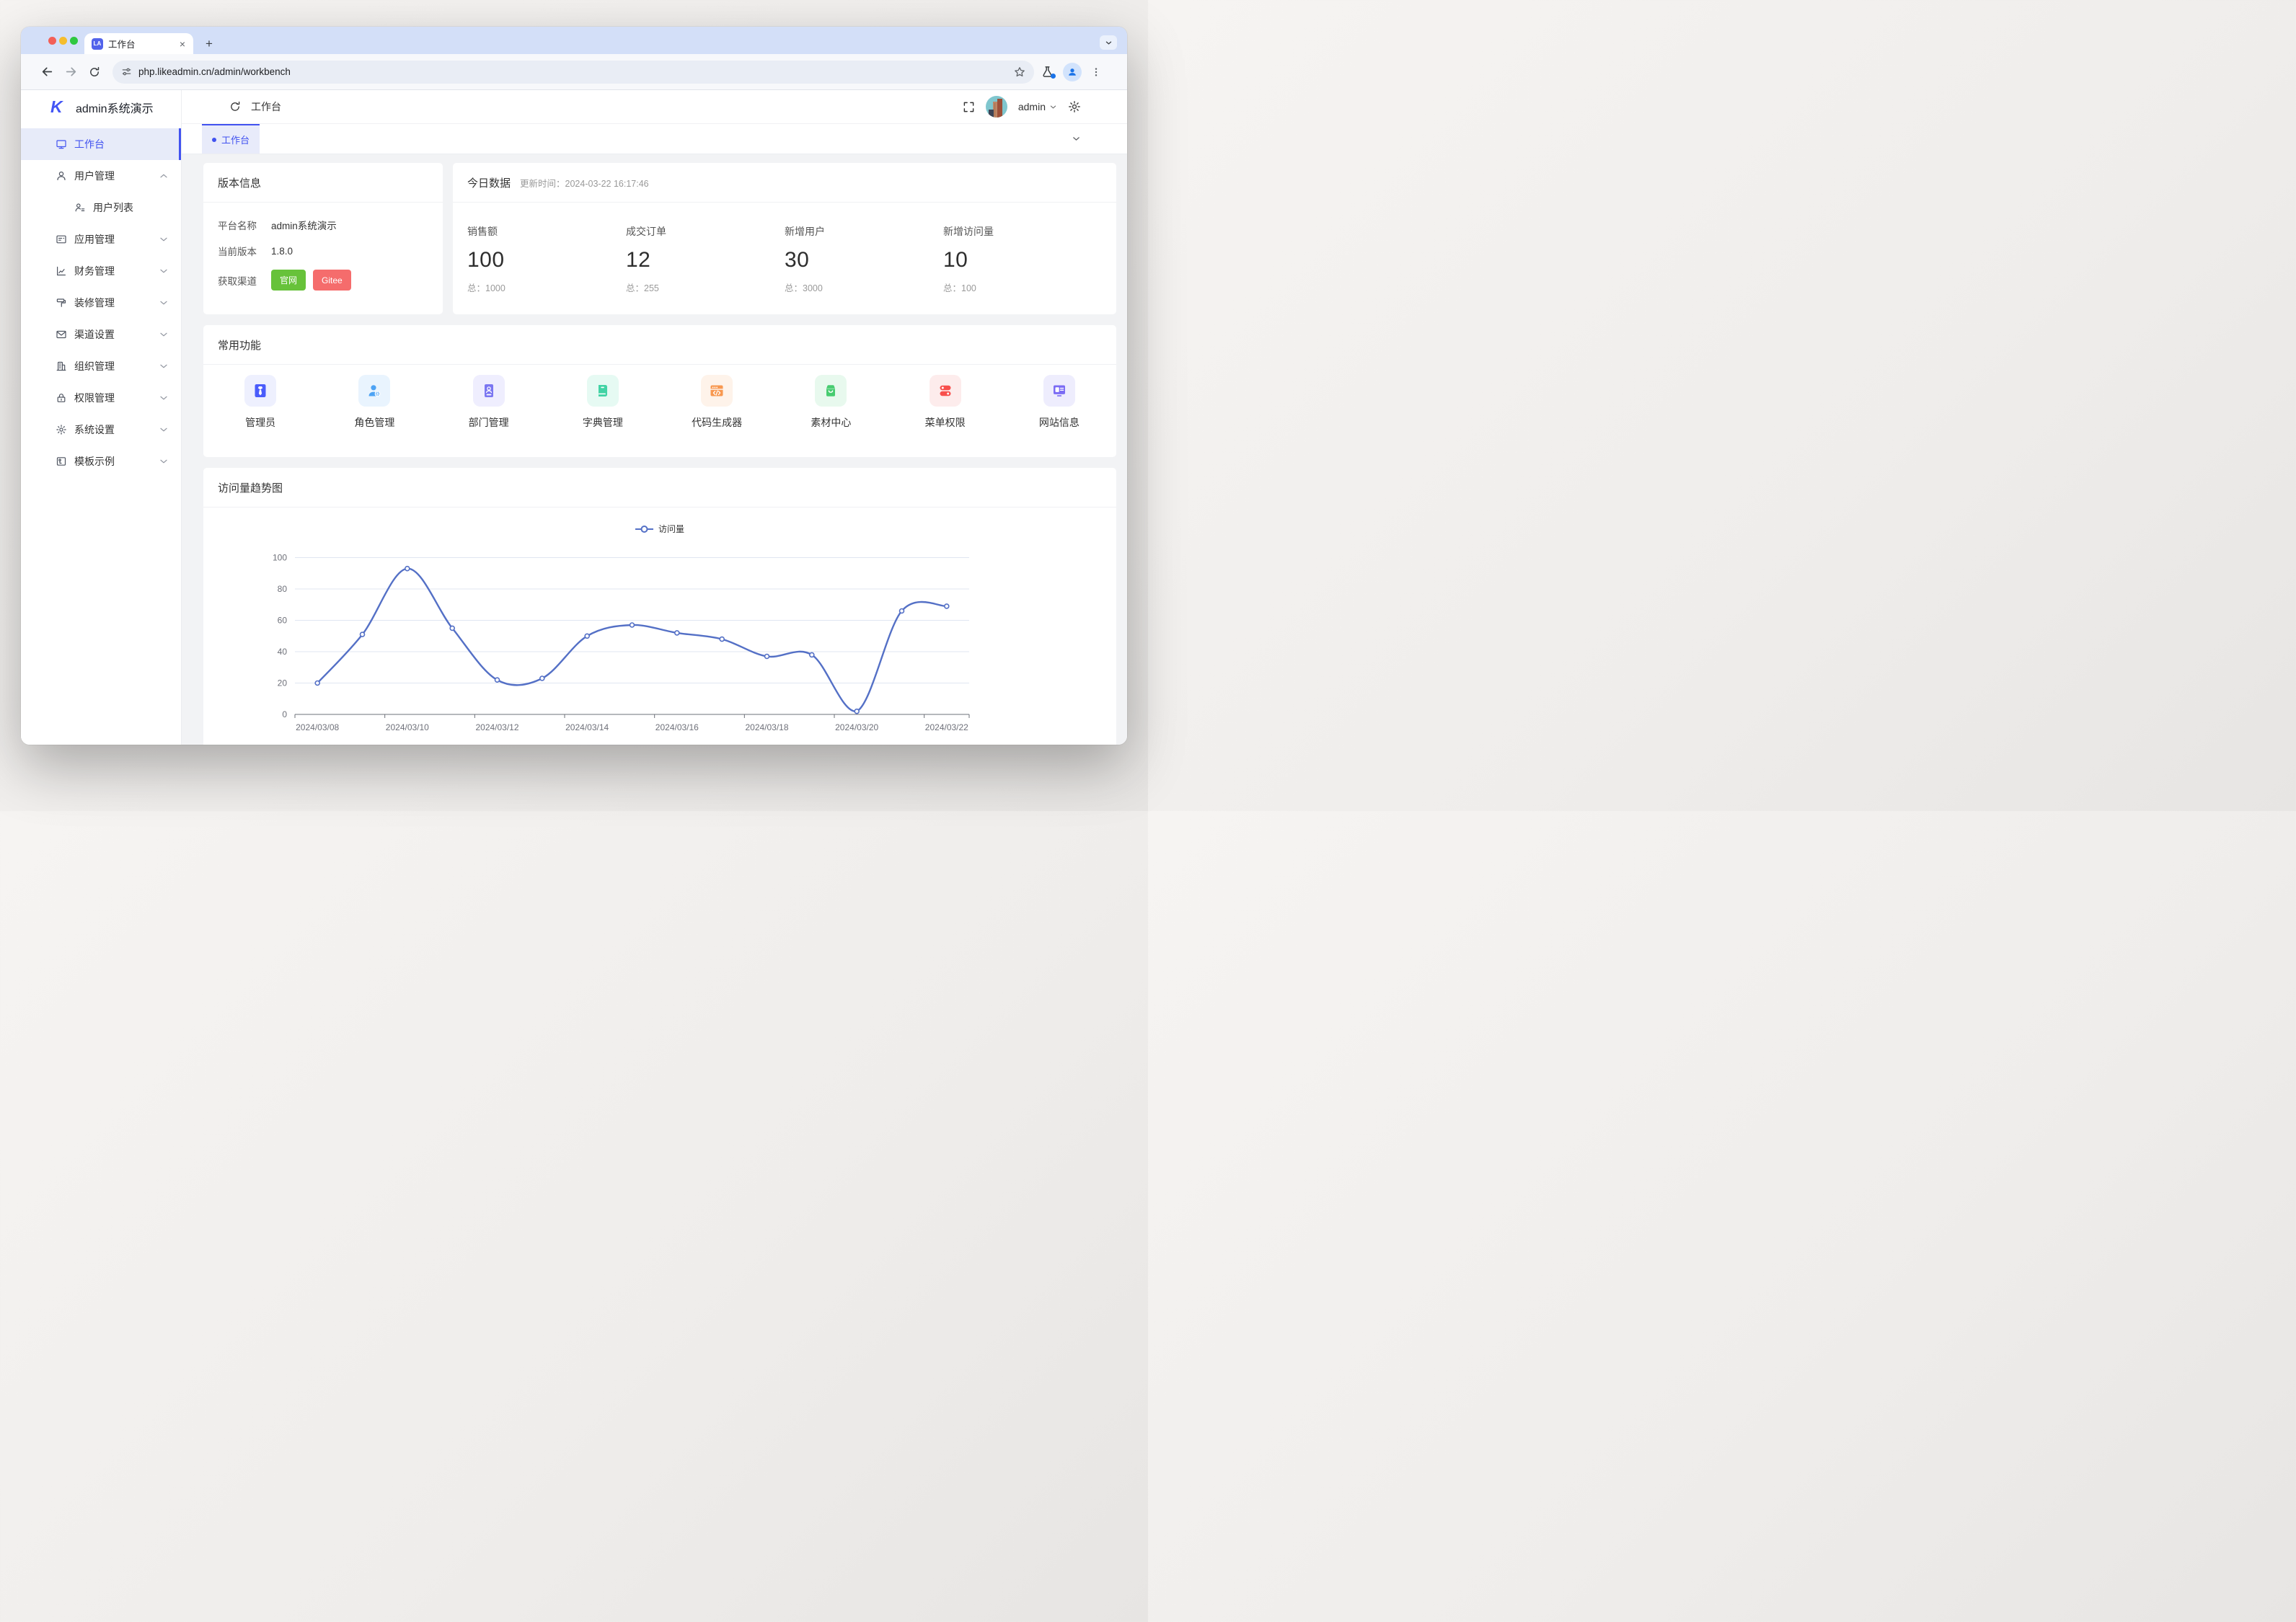 The width and height of the screenshot is (2296, 1622). I want to click on current-version-label: 当前版本, so click(237, 252).